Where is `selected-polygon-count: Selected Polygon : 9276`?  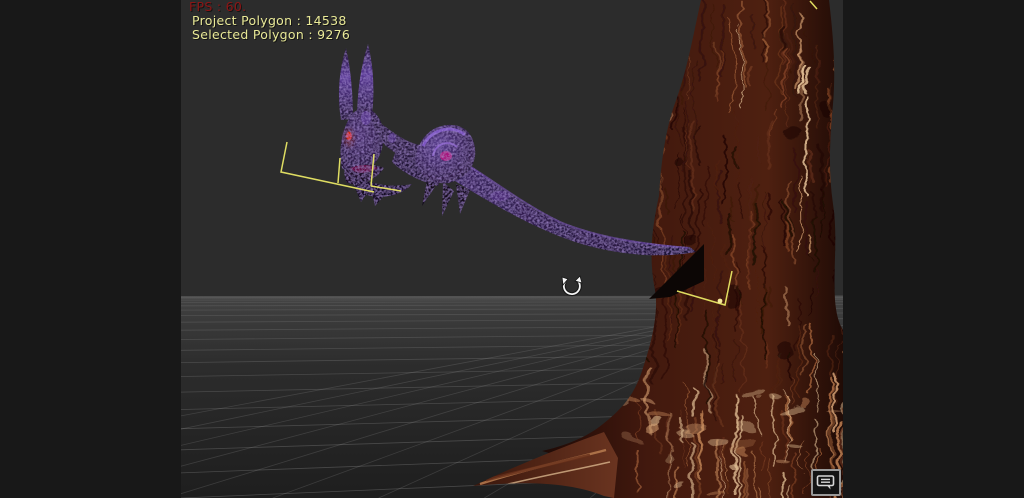 selected-polygon-count: Selected Polygon : 9276 is located at coordinates (271, 34).